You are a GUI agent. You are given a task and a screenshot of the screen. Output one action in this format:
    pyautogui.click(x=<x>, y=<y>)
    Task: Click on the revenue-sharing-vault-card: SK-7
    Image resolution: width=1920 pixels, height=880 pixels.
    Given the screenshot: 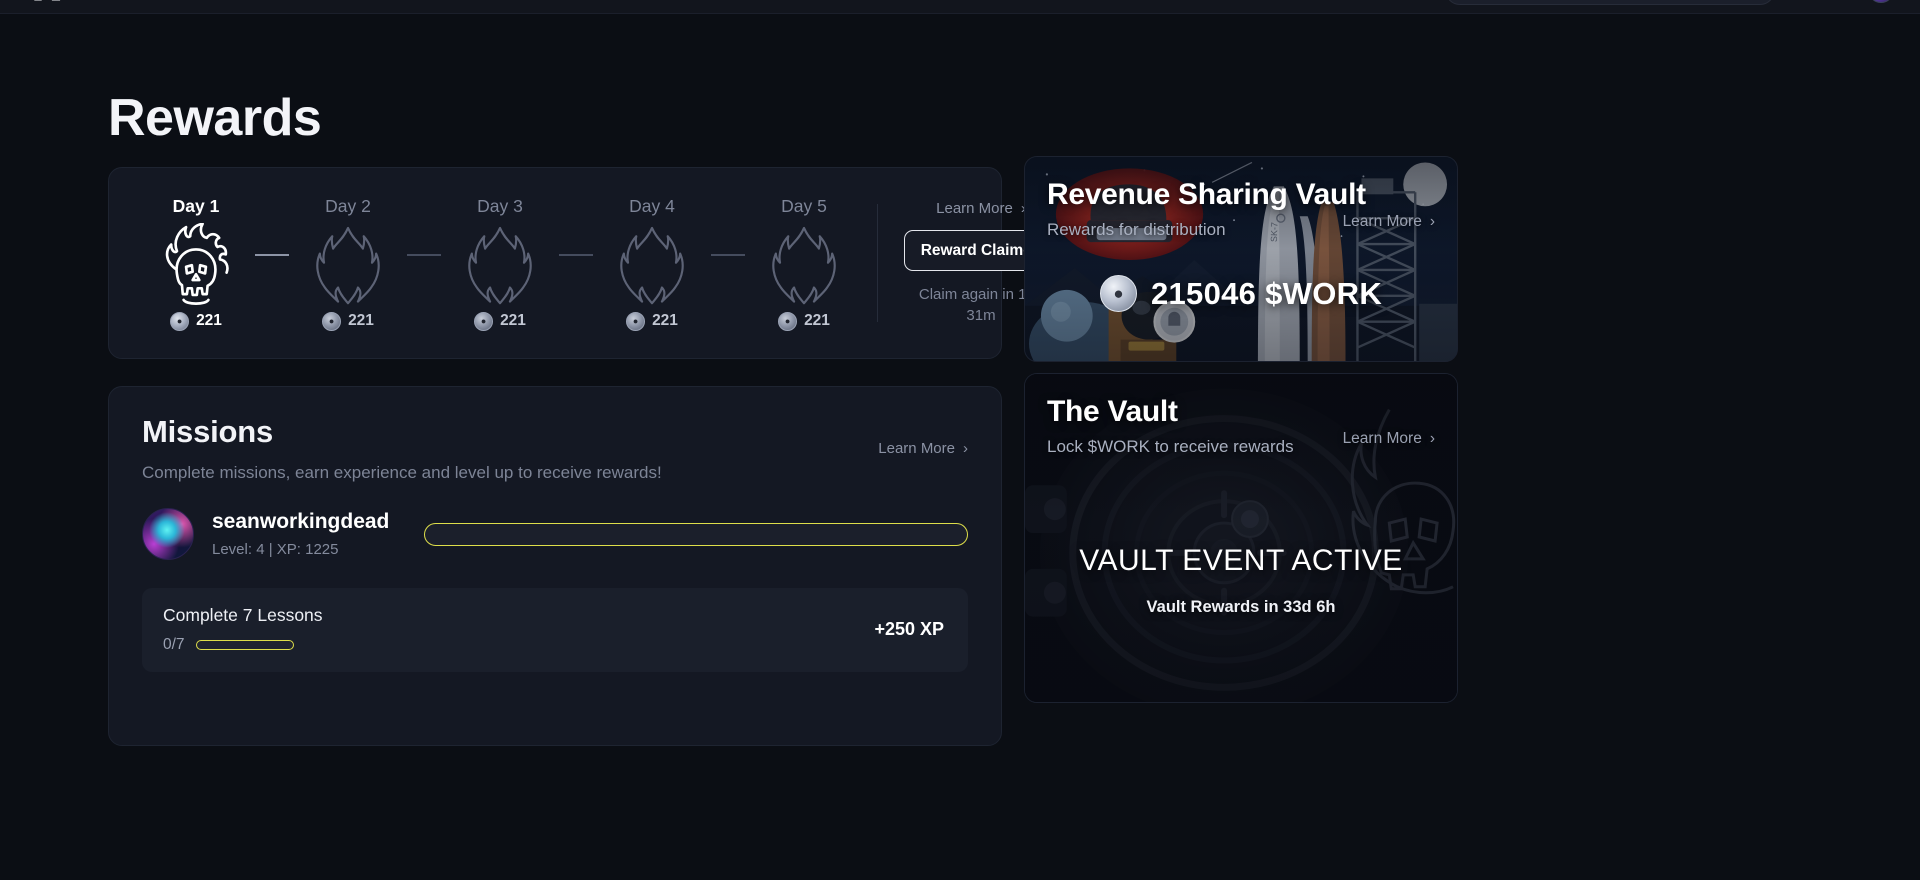 What is the action you would take?
    pyautogui.click(x=1241, y=259)
    